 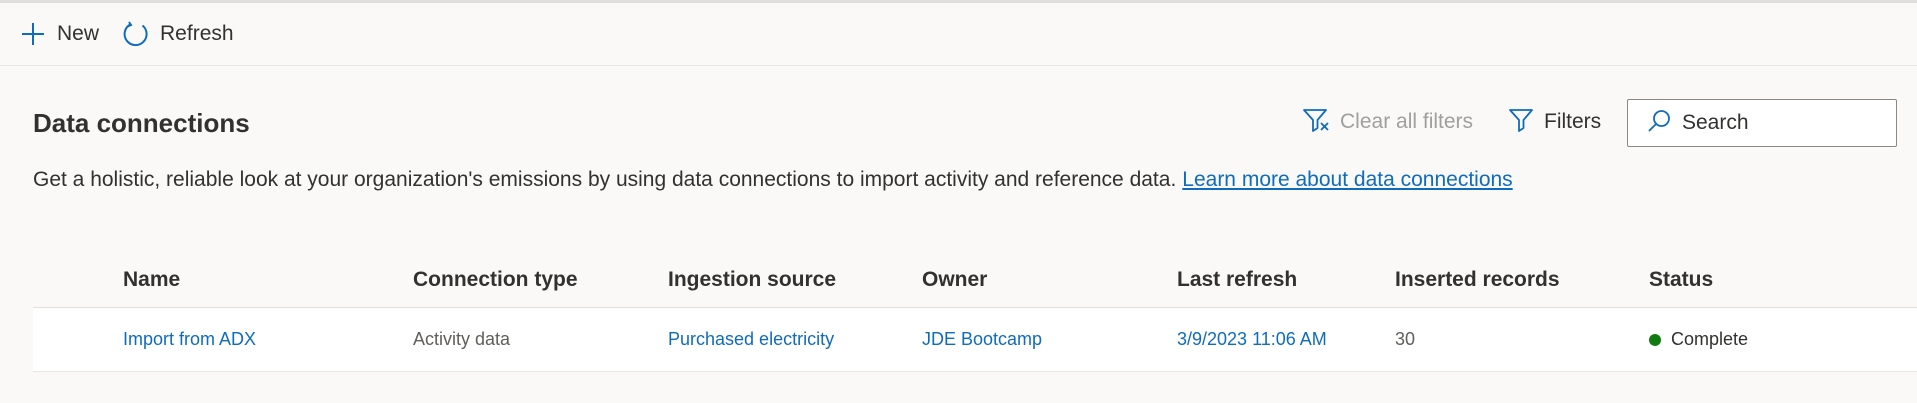 I want to click on row-status-label: Complete, so click(x=1710, y=339).